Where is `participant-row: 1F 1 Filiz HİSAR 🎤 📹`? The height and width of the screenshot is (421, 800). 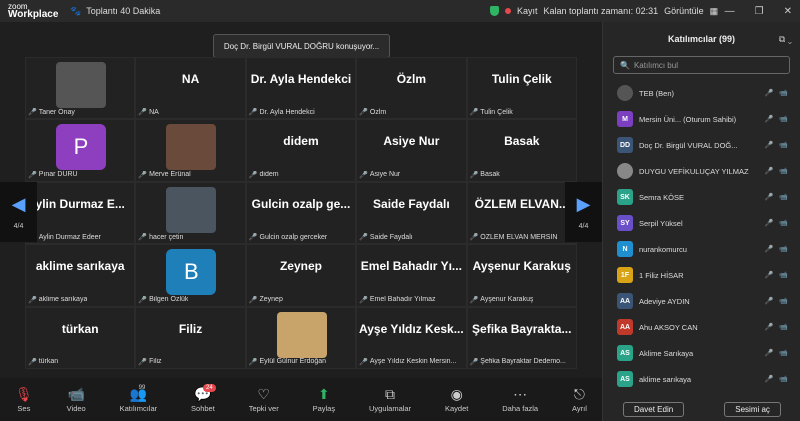 participant-row: 1F 1 Filiz HİSAR 🎤 📹 is located at coordinates (701, 275).